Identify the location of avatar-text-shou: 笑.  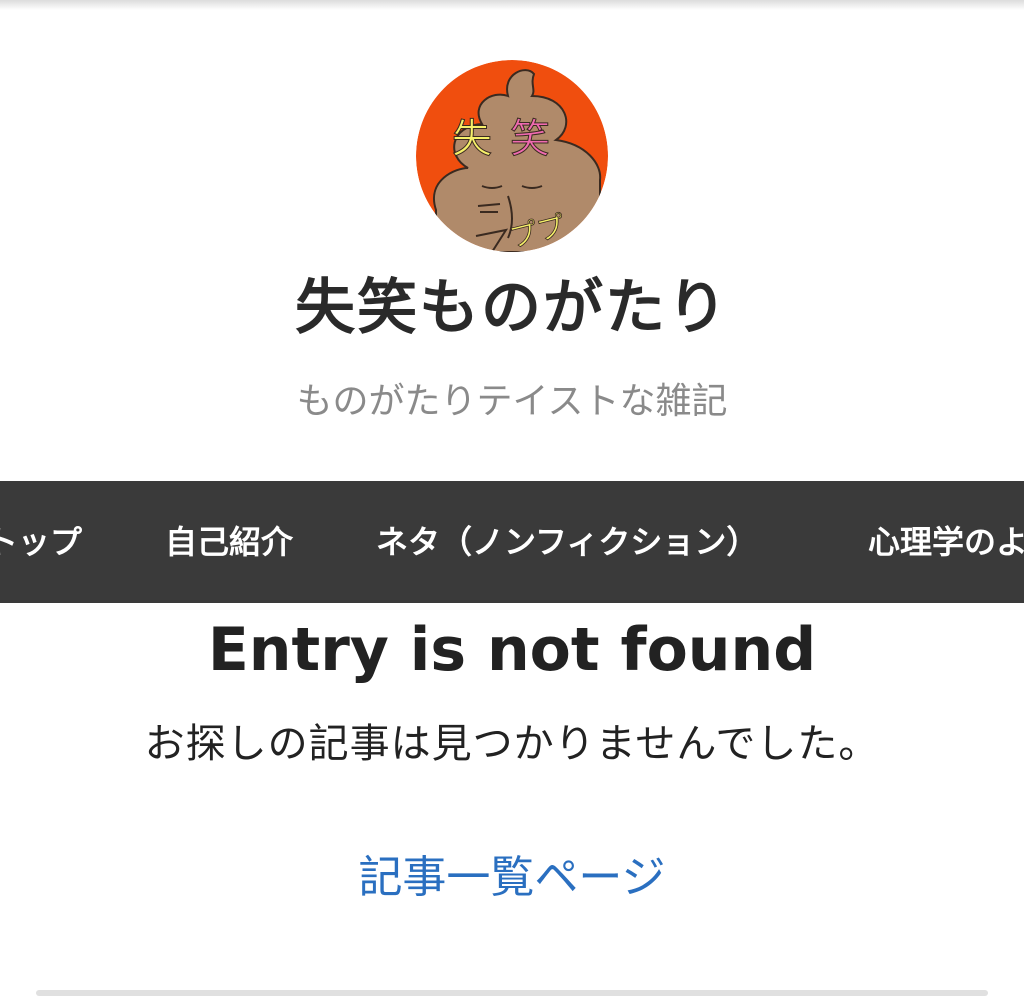
(530, 139).